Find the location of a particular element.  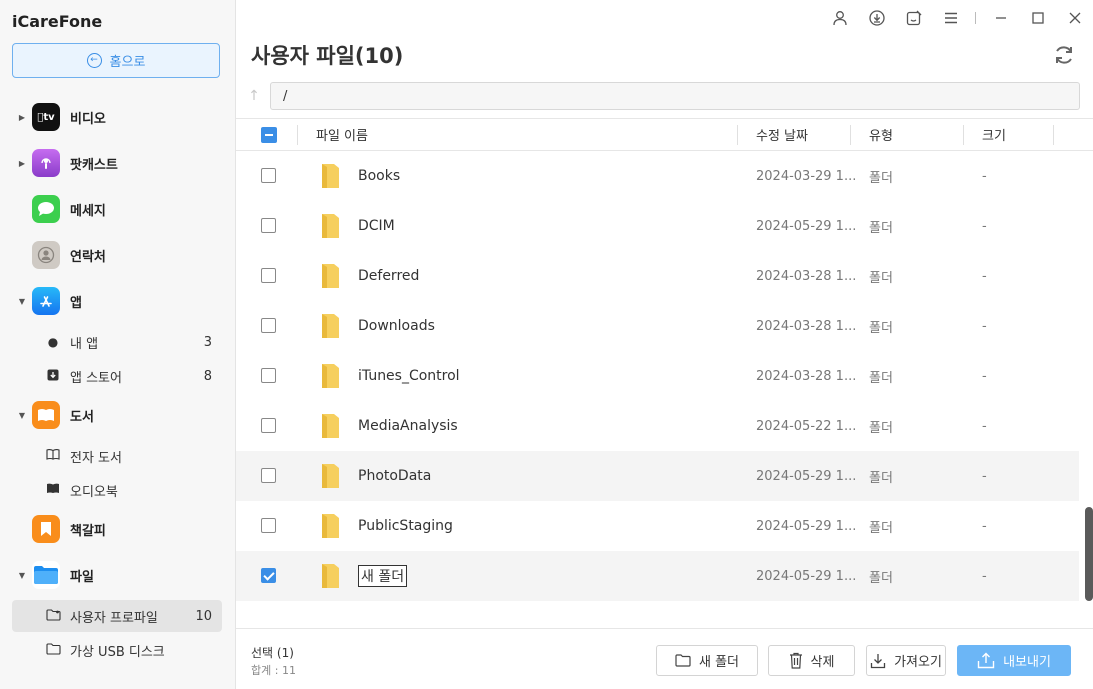

sidebar-item-messages: 메세지 is located at coordinates (118, 209).